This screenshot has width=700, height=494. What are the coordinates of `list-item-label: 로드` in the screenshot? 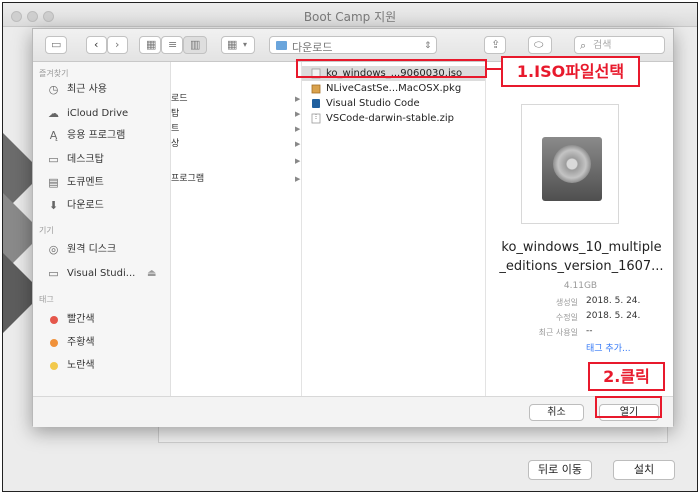 It's located at (179, 99).